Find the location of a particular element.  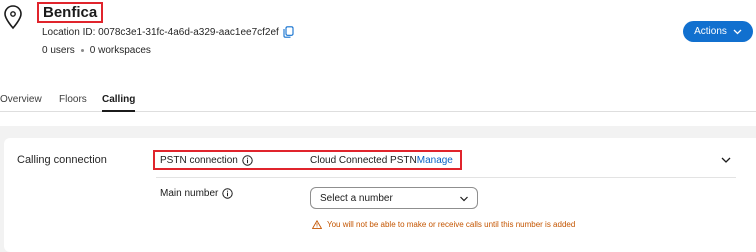

main-number-label-row: Main number is located at coordinates (197, 193).